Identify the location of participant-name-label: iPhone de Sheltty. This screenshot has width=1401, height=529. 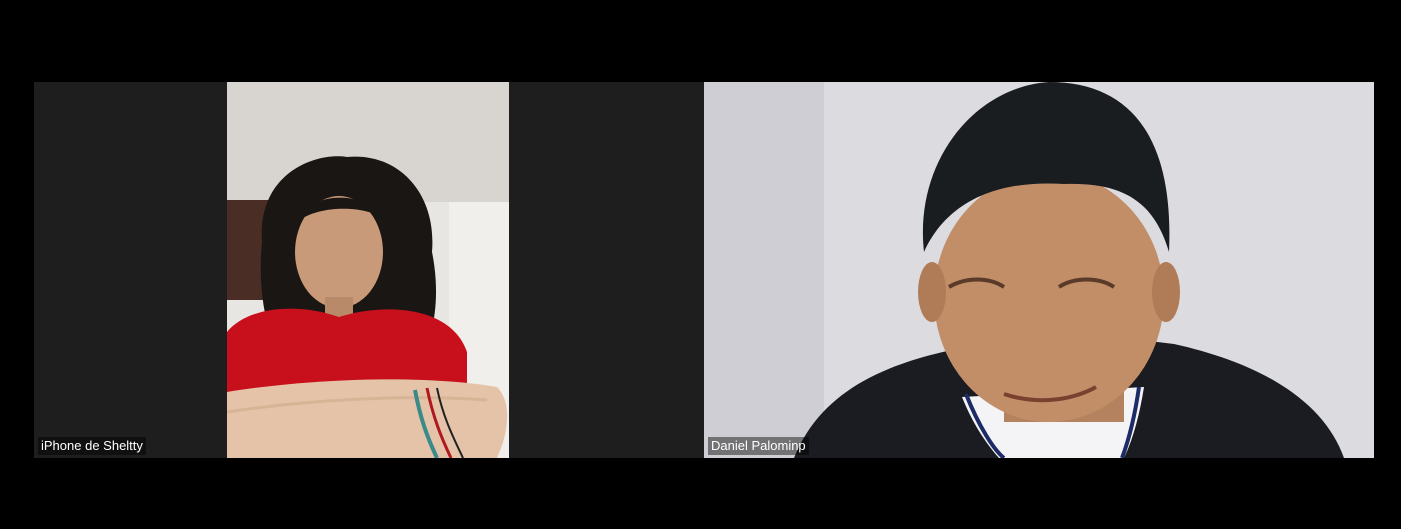
(92, 446).